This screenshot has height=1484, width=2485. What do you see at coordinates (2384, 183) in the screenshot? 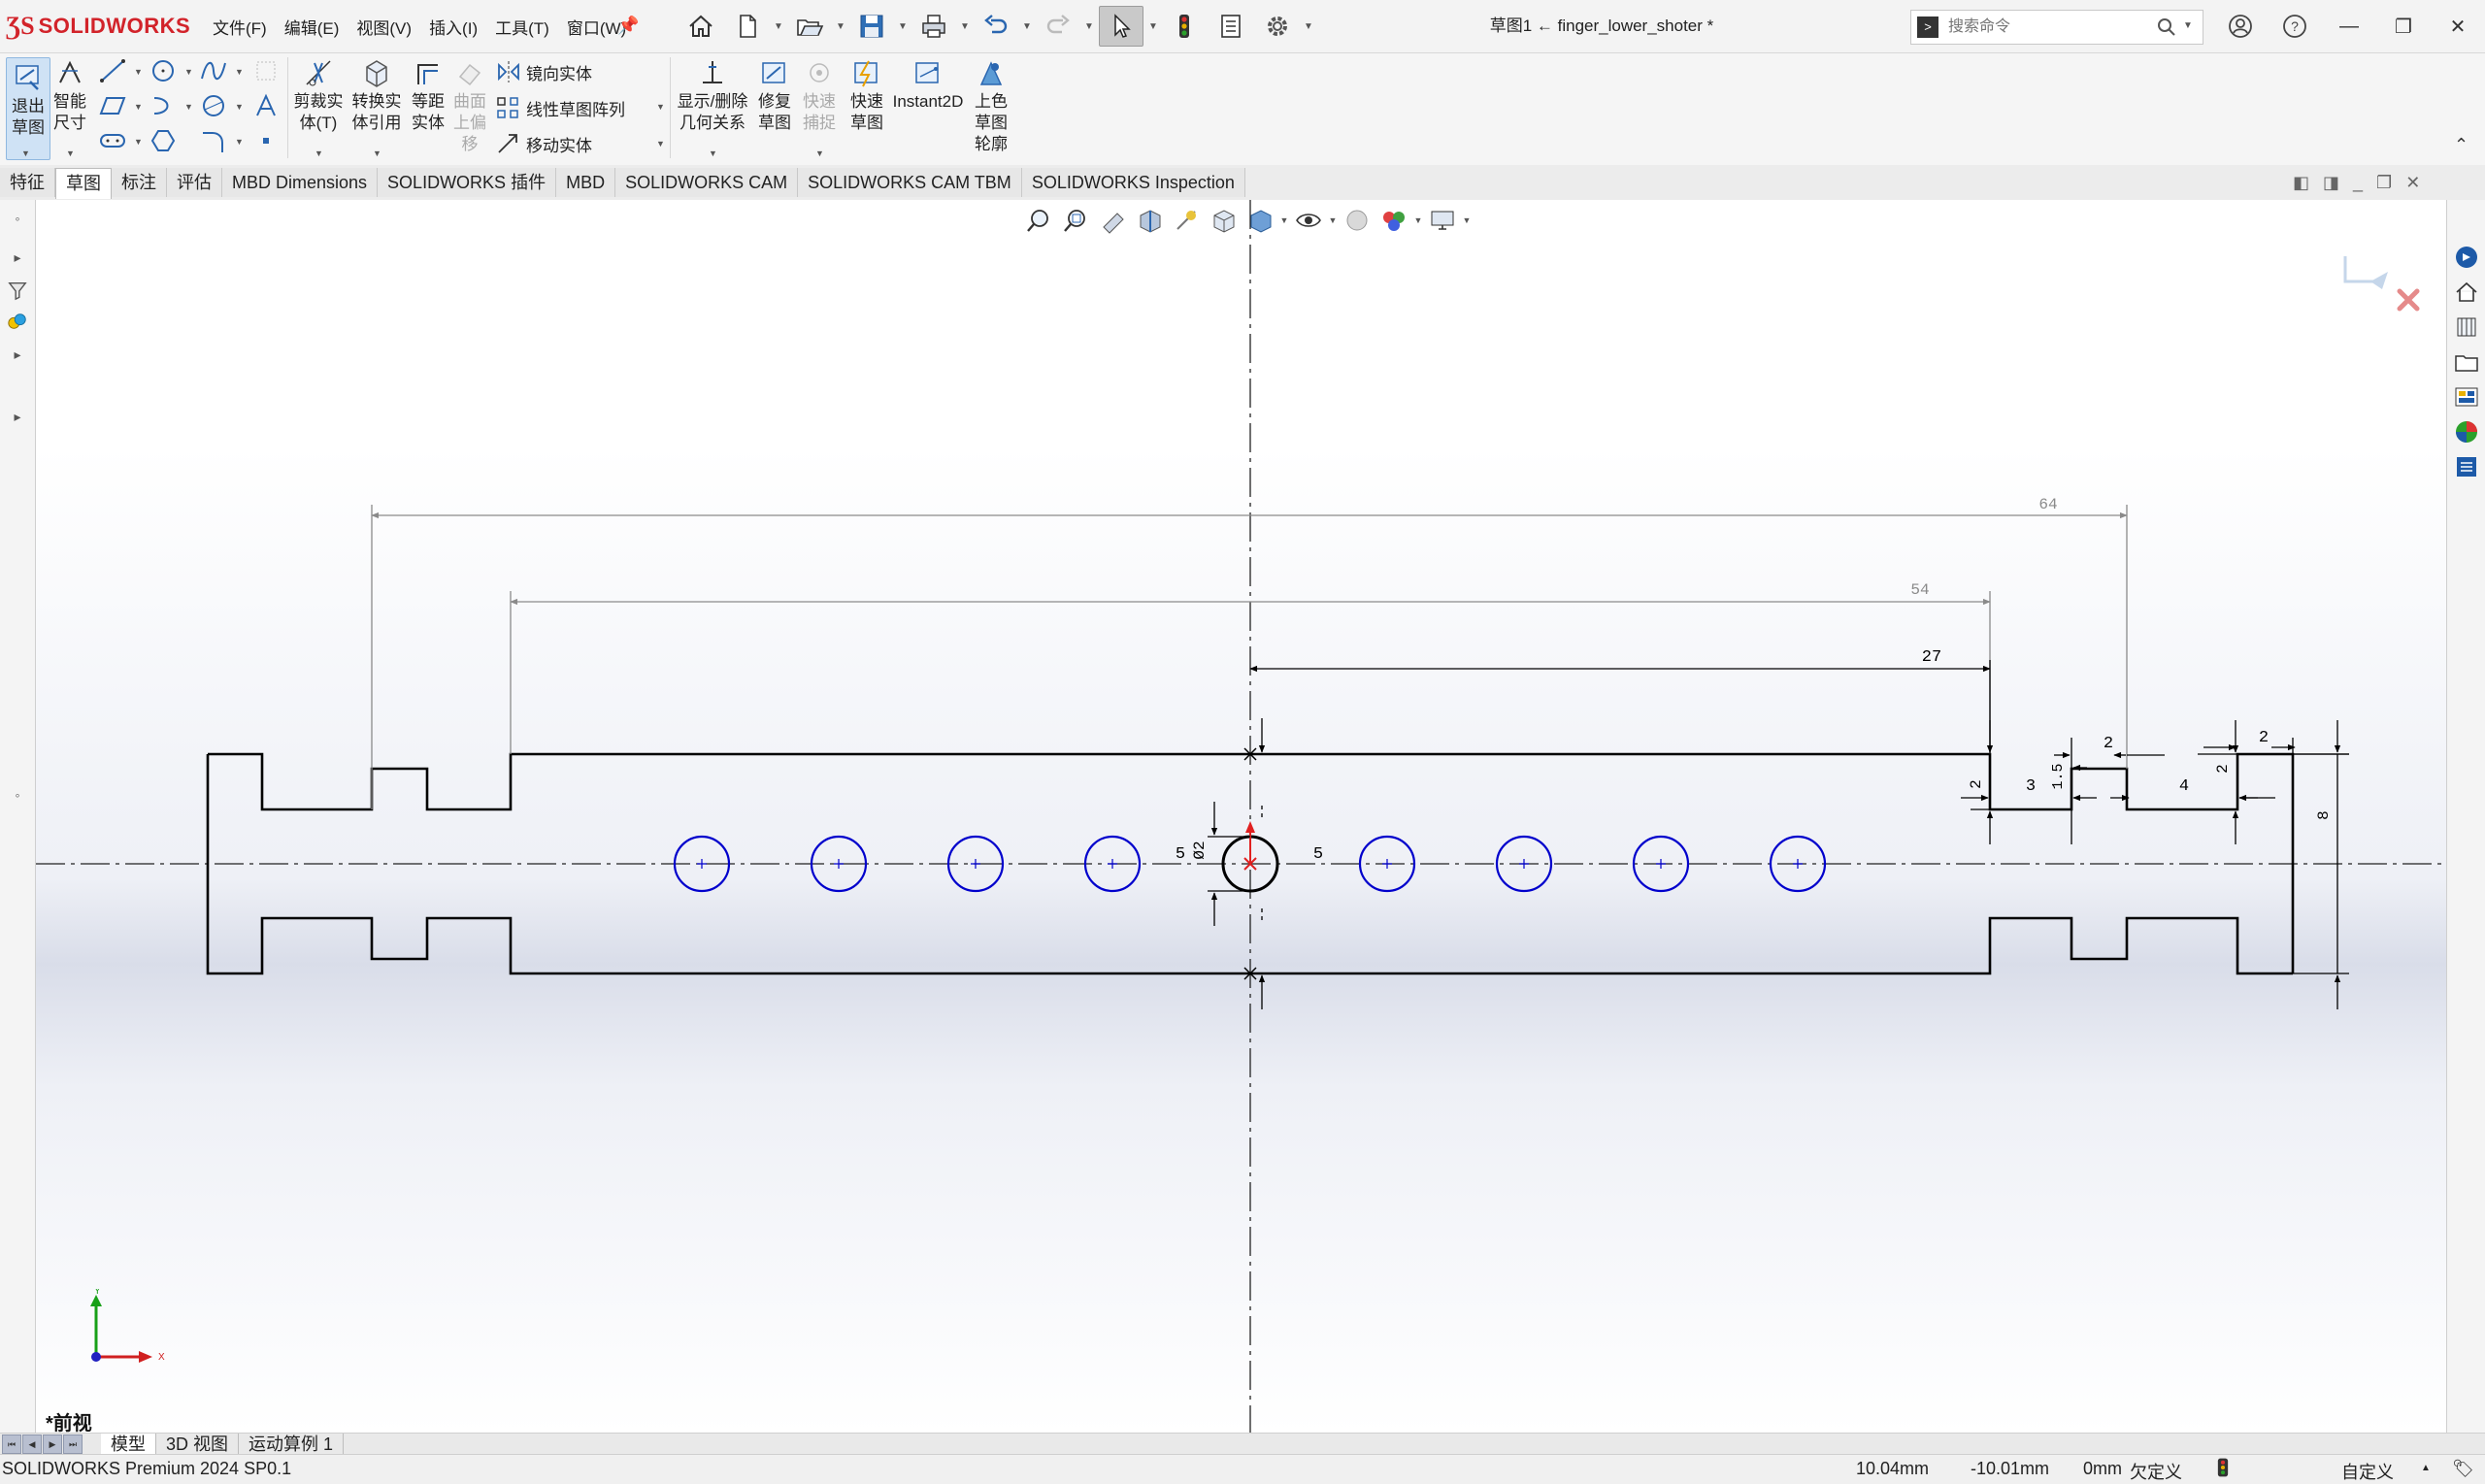
I see `doc-restore-icon: ❐` at bounding box center [2384, 183].